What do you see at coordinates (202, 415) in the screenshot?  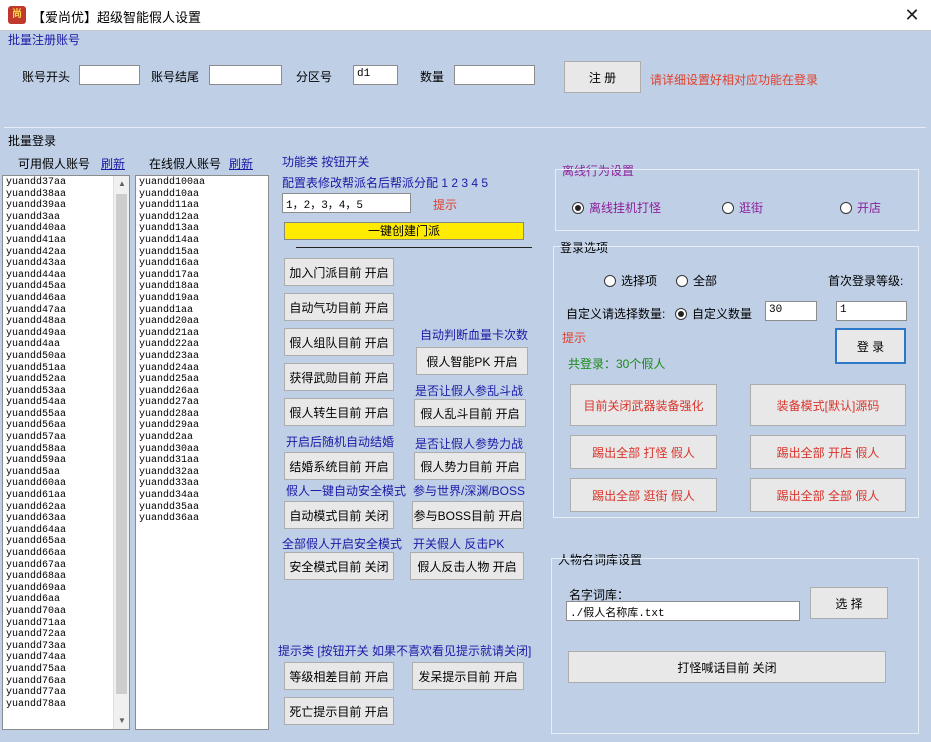 I see `list-item: yuandd28aa` at bounding box center [202, 415].